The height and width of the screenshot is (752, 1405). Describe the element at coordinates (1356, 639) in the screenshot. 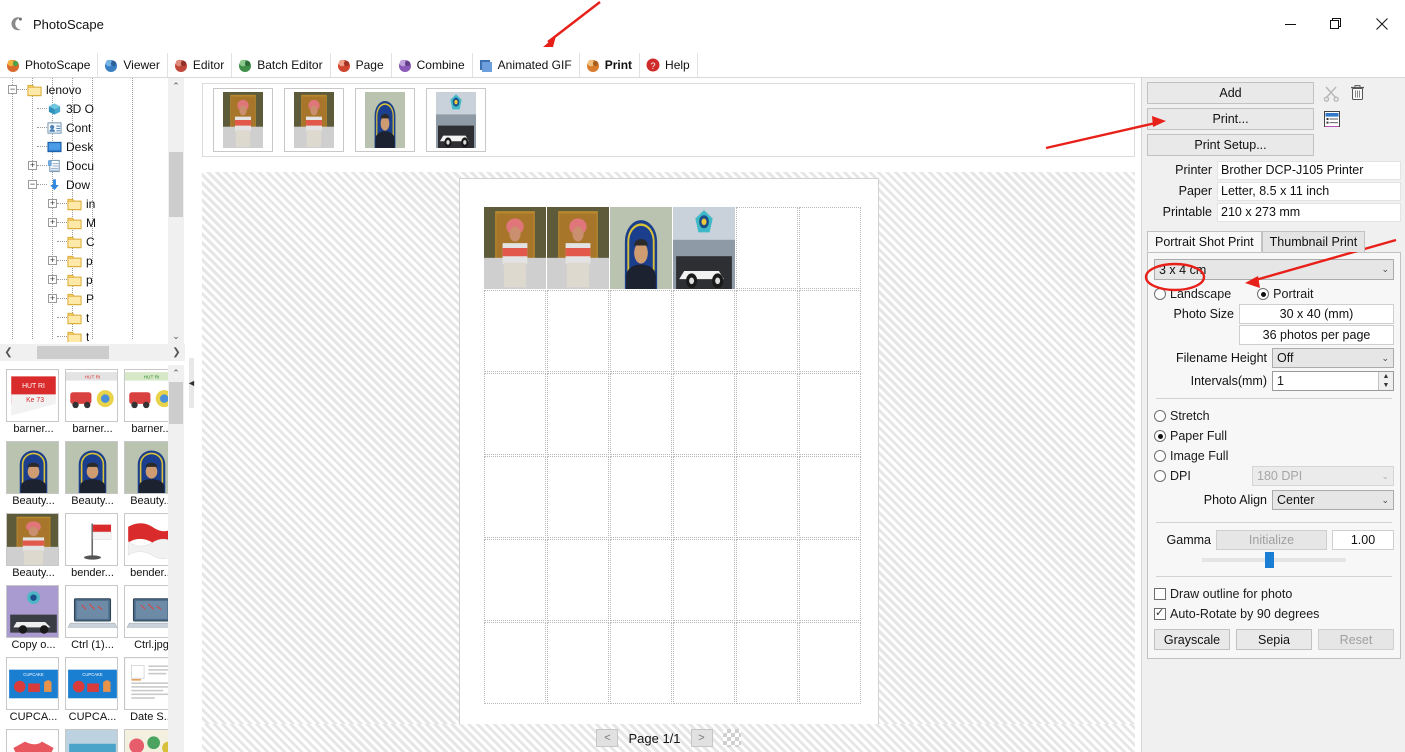

I see `reset-button: Reset` at that location.